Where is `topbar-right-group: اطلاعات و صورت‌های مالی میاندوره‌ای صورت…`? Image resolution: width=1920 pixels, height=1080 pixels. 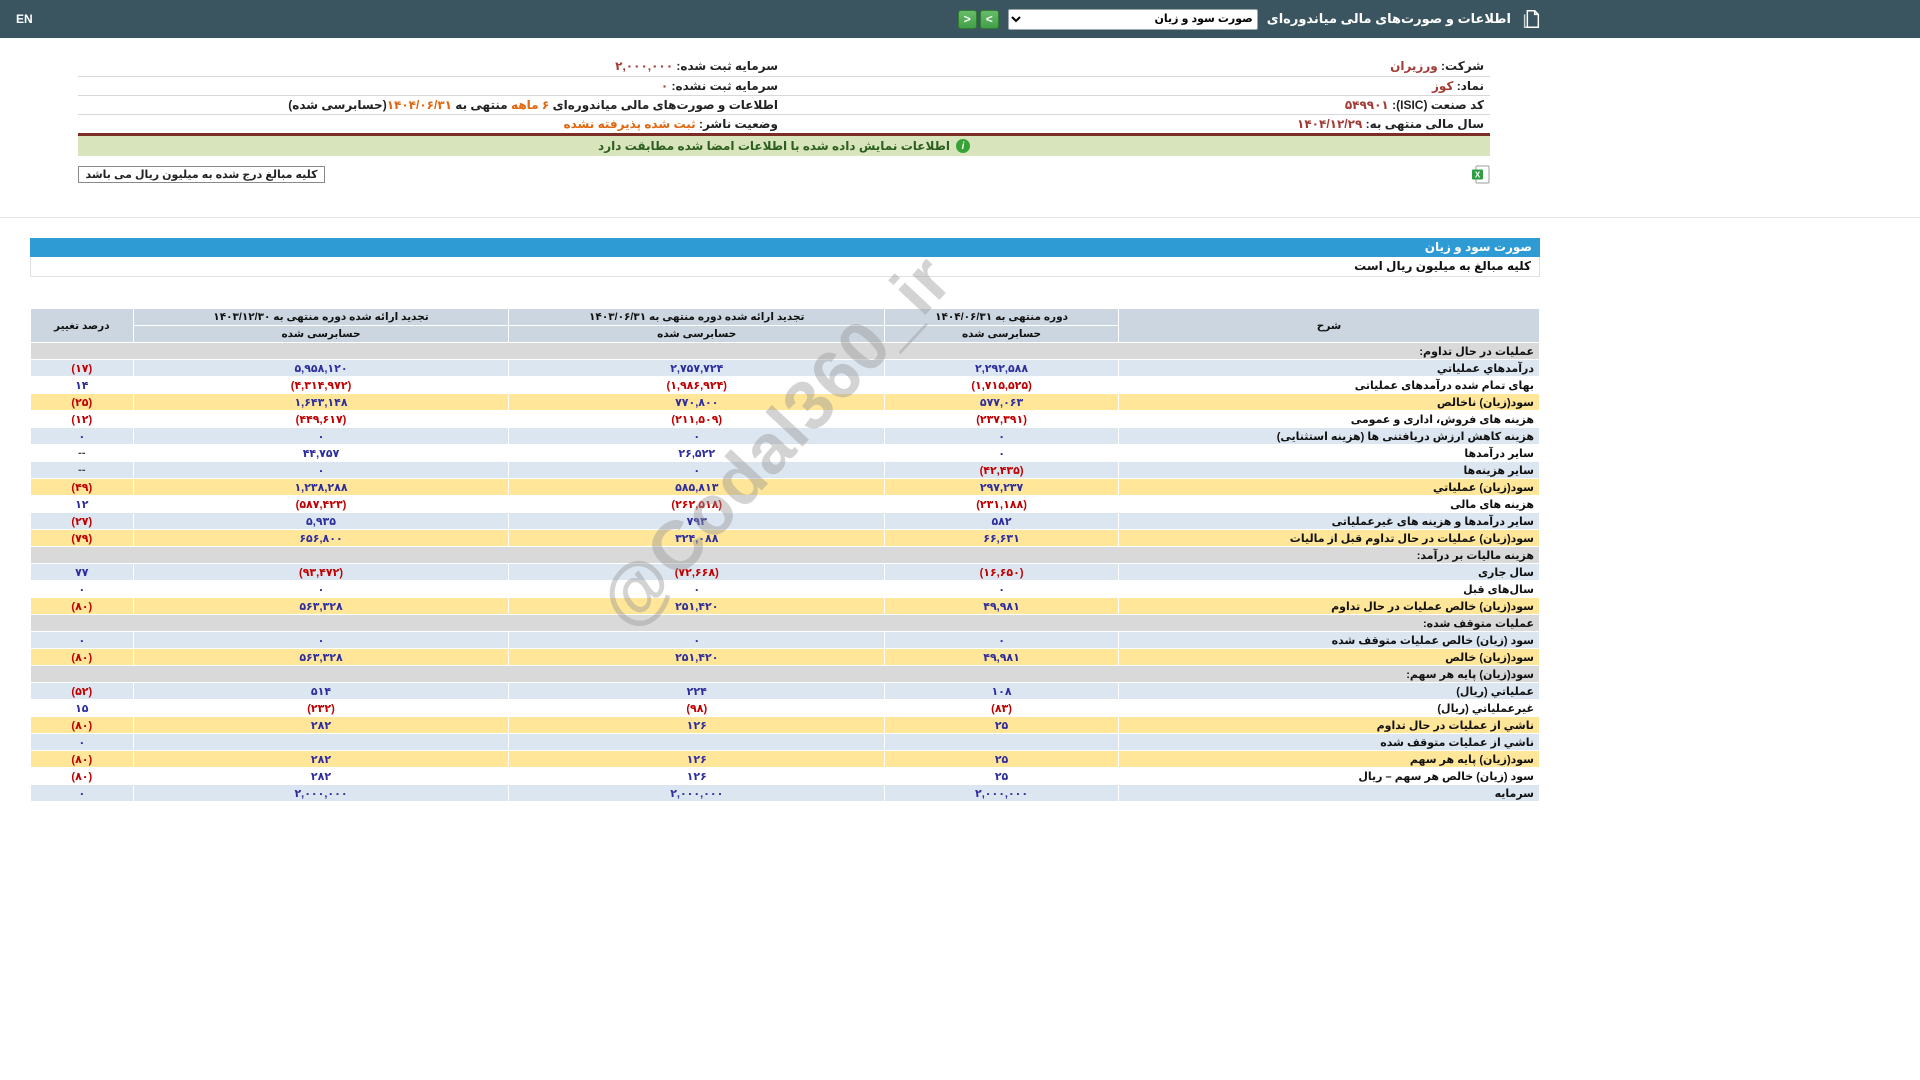
topbar-right-group: اطلاعات و صورت‌های مالی میاندوره‌ای صورت… is located at coordinates (1249, 19).